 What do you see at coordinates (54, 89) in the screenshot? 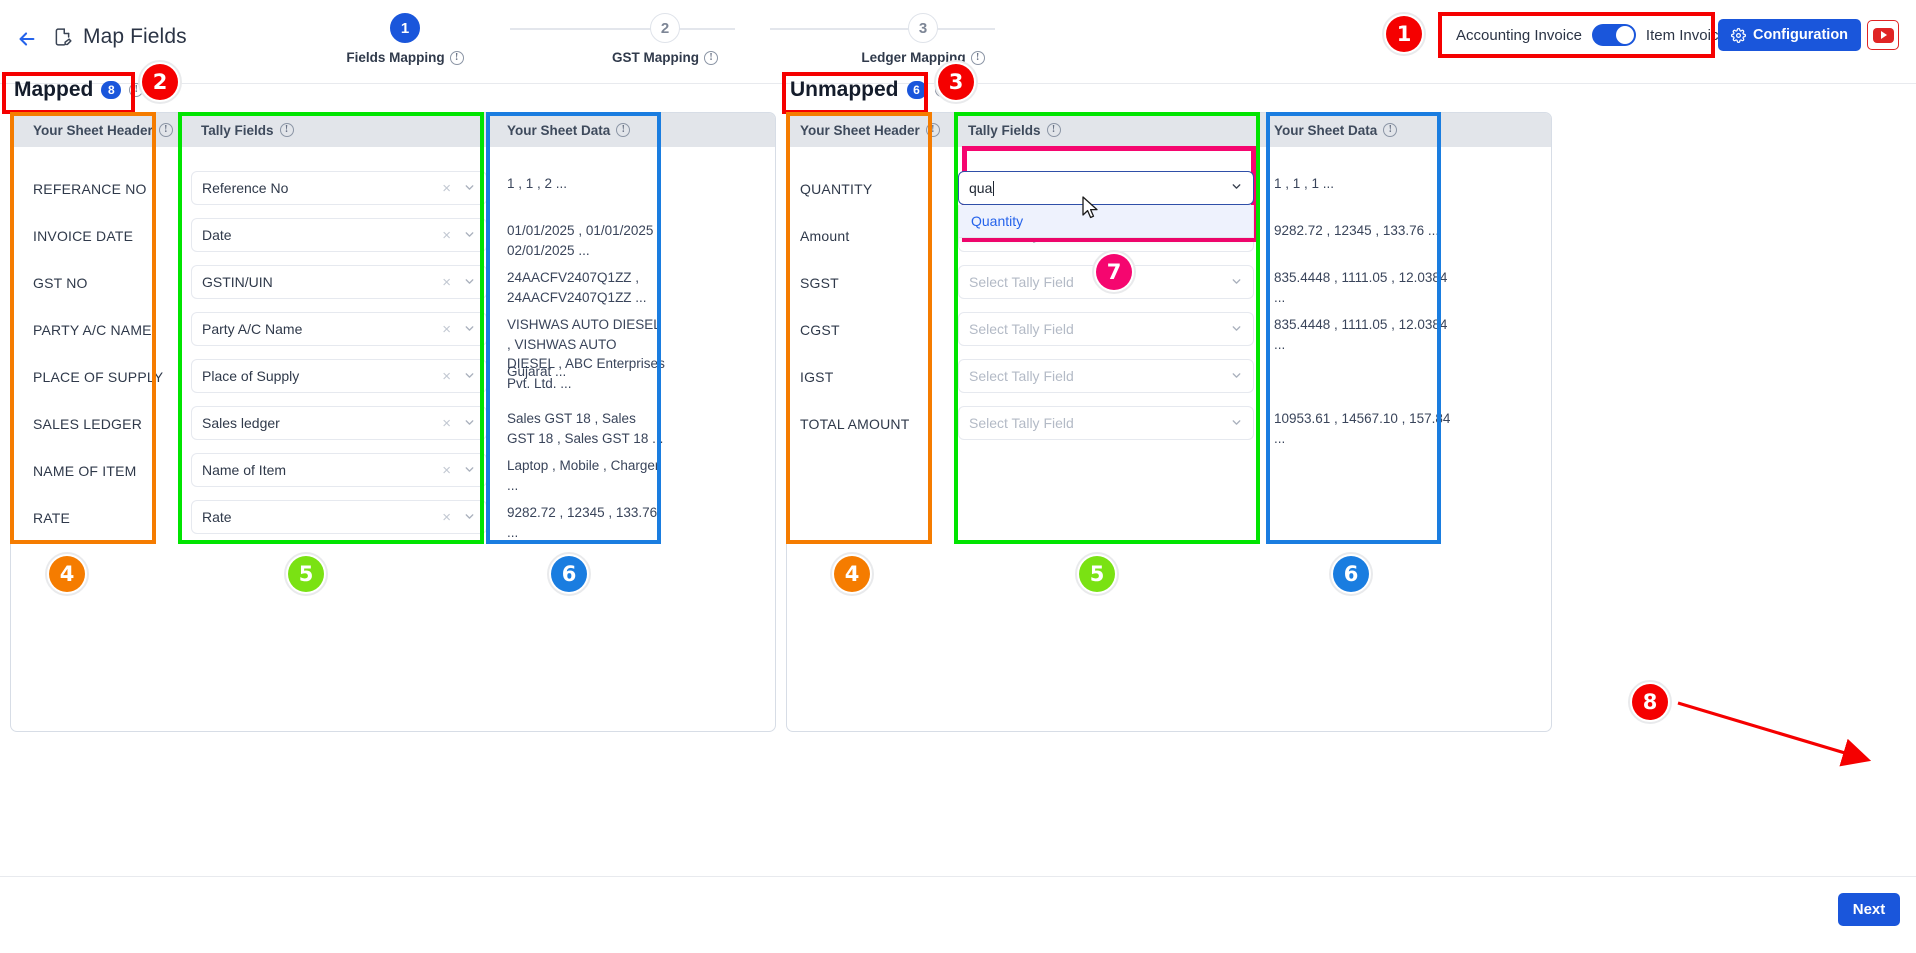
I see `mapped-title-text: Mapped` at bounding box center [54, 89].